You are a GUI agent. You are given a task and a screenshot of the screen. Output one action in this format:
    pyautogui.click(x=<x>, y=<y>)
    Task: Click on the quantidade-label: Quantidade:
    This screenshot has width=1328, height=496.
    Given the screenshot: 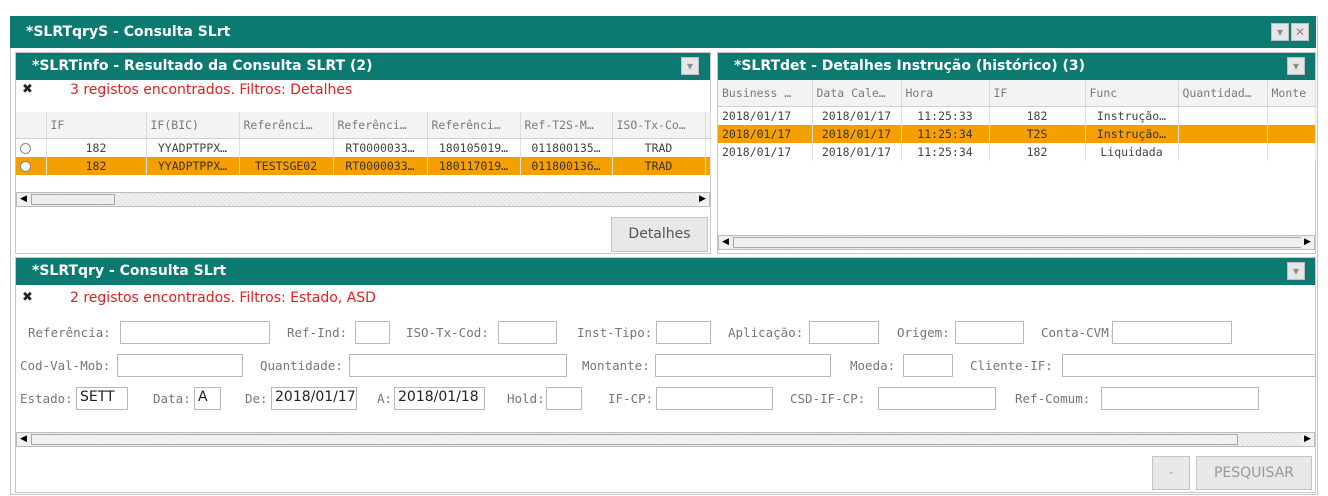 What is the action you would take?
    pyautogui.click(x=301, y=365)
    